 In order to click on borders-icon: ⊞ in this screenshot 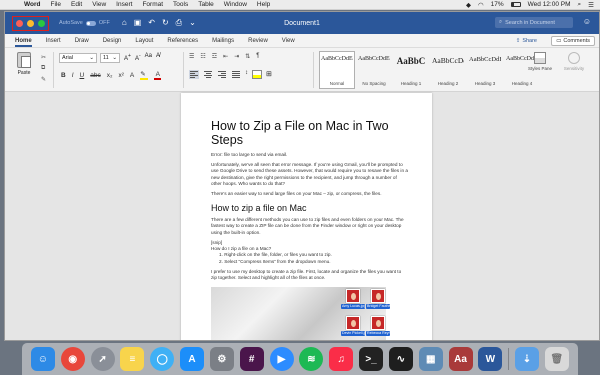, I will do `click(269, 74)`.